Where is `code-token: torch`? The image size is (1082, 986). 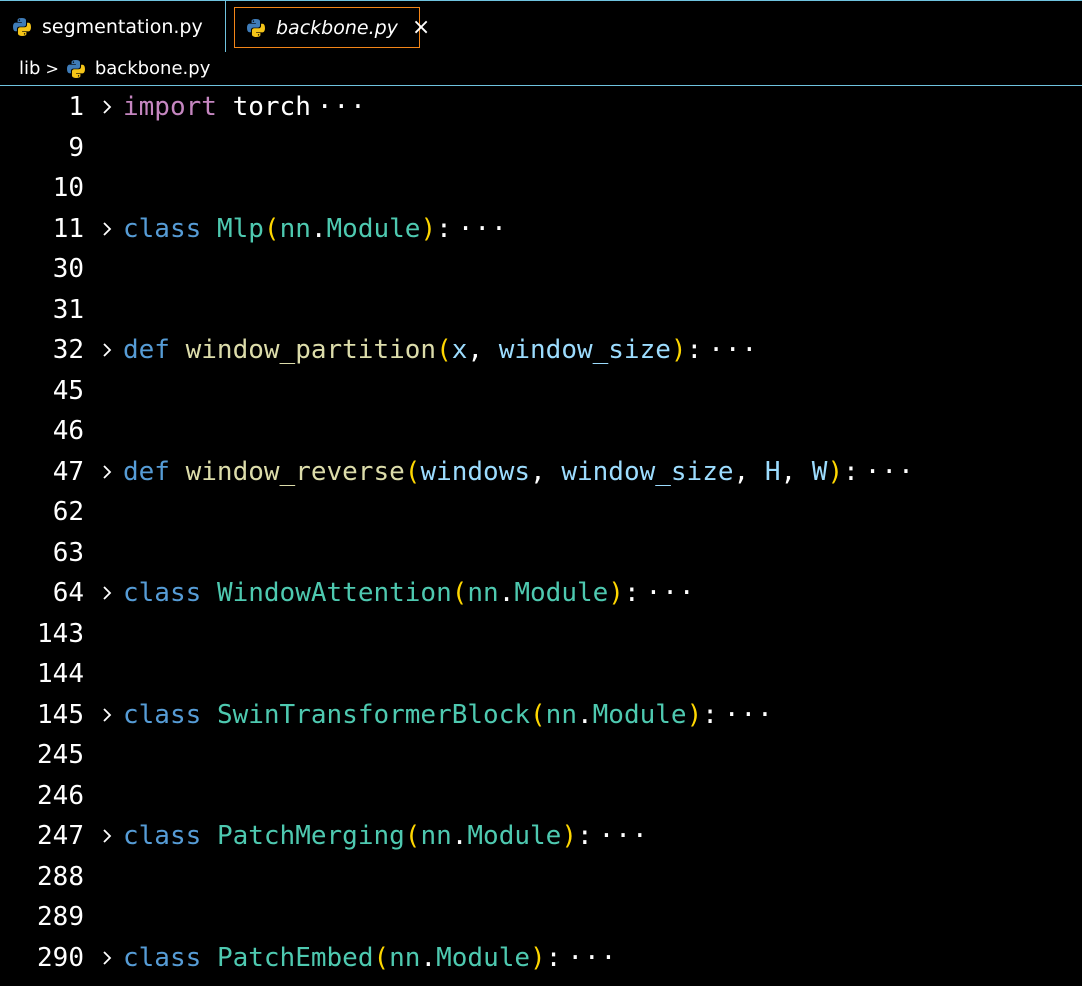 code-token: torch is located at coordinates (263, 107).